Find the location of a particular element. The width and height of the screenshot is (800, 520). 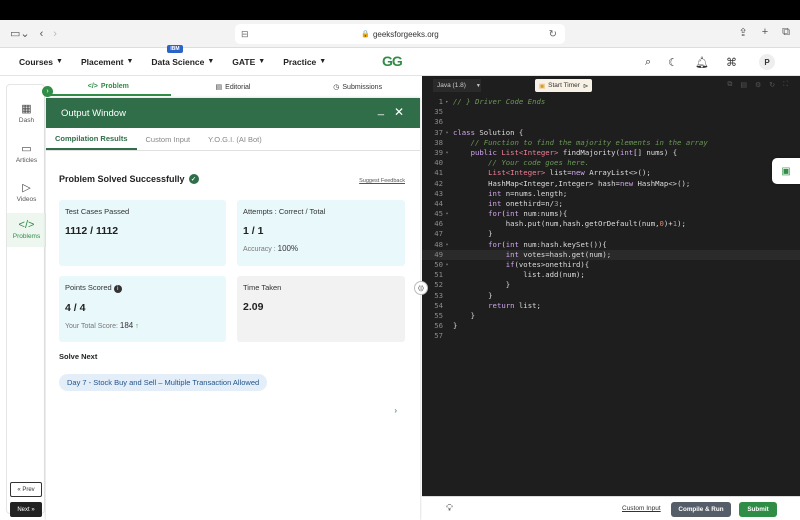

code-line: 49 int votes=hash.get(num); is located at coordinates (611, 254).